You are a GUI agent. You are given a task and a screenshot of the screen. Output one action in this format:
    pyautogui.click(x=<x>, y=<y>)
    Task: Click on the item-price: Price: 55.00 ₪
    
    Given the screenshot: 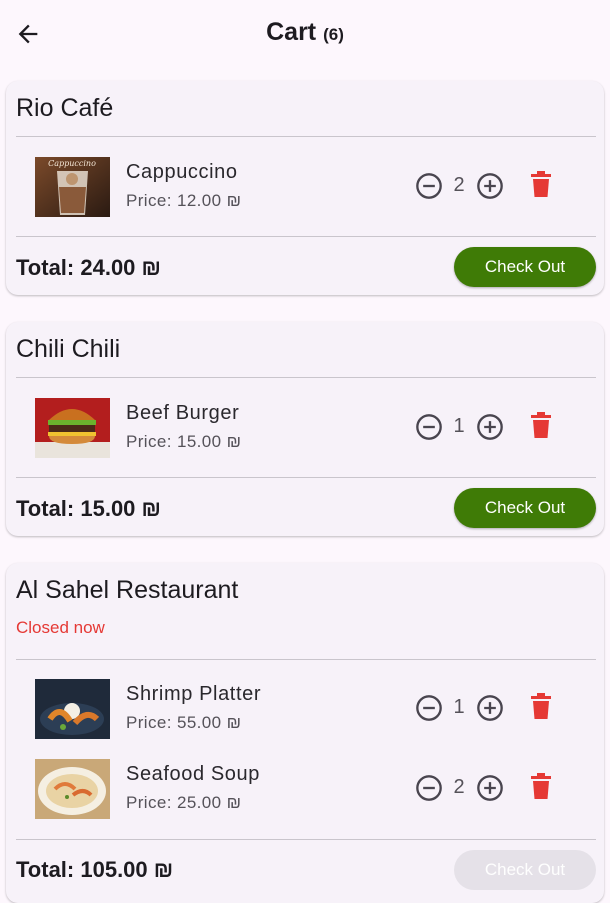 What is the action you would take?
    pyautogui.click(x=184, y=722)
    